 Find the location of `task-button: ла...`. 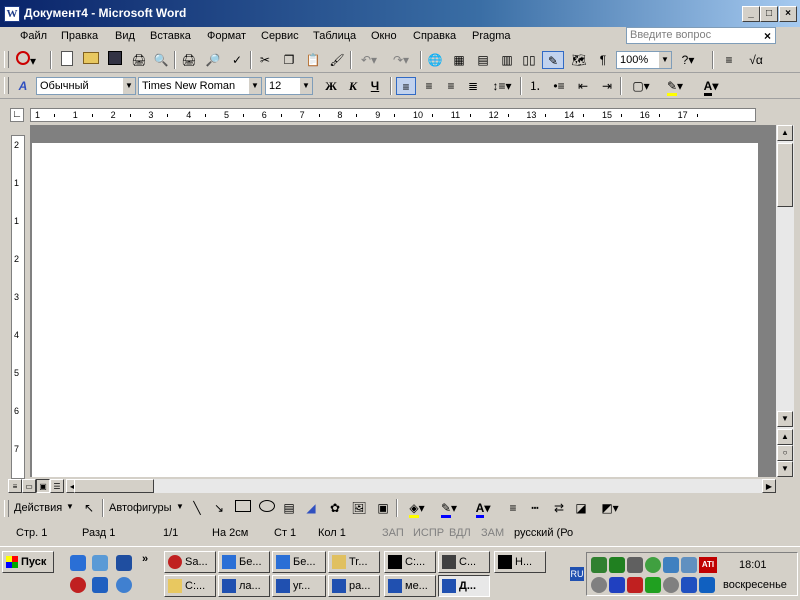

task-button: ла... is located at coordinates (244, 586).